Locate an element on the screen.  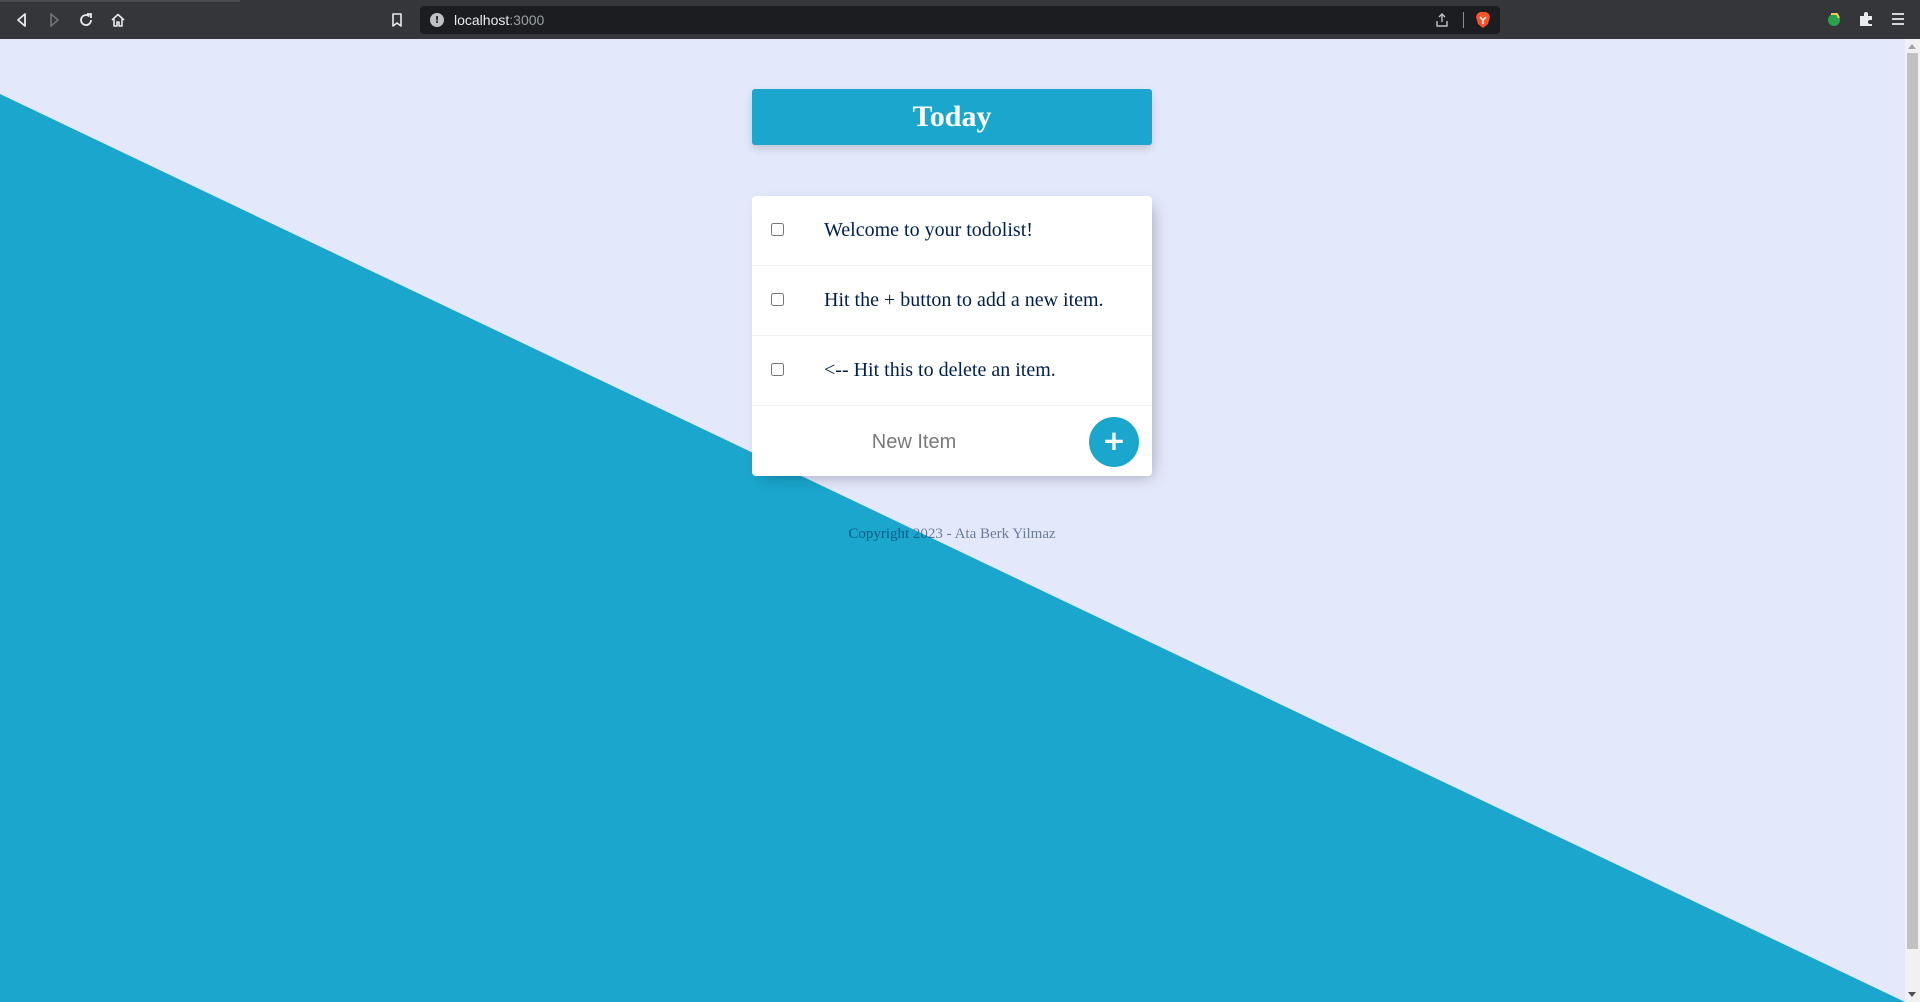
scrollbar-thumb is located at coordinates (1912, 501).